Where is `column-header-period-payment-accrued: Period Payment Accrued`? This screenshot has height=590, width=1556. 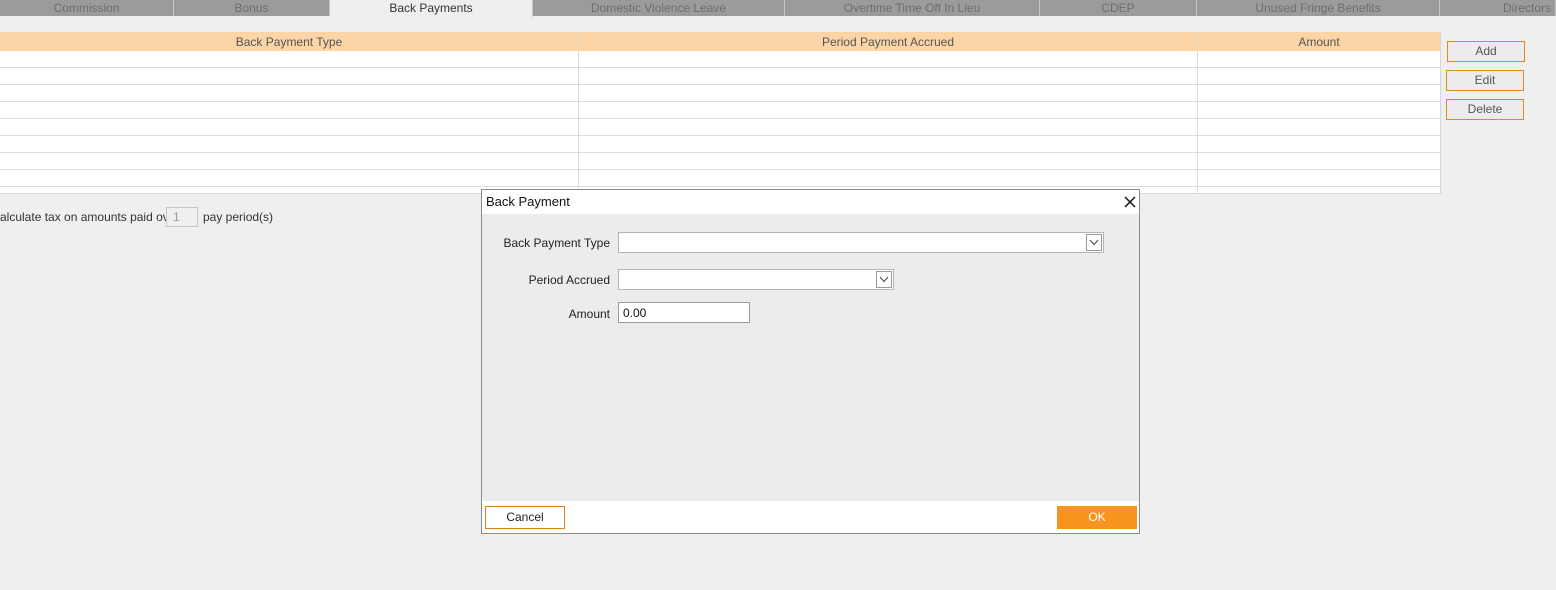 column-header-period-payment-accrued: Period Payment Accrued is located at coordinates (888, 41).